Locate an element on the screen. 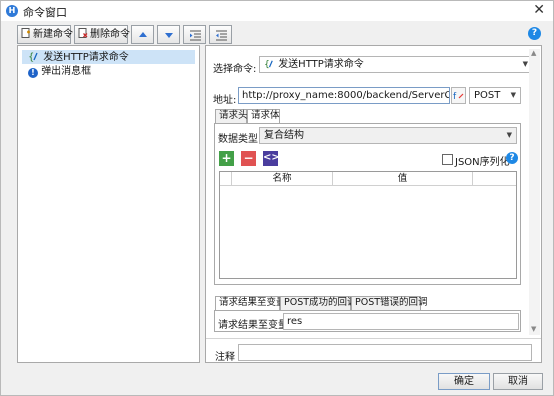  data-type-dropdown: 复合结构 ▼ is located at coordinates (388, 135).